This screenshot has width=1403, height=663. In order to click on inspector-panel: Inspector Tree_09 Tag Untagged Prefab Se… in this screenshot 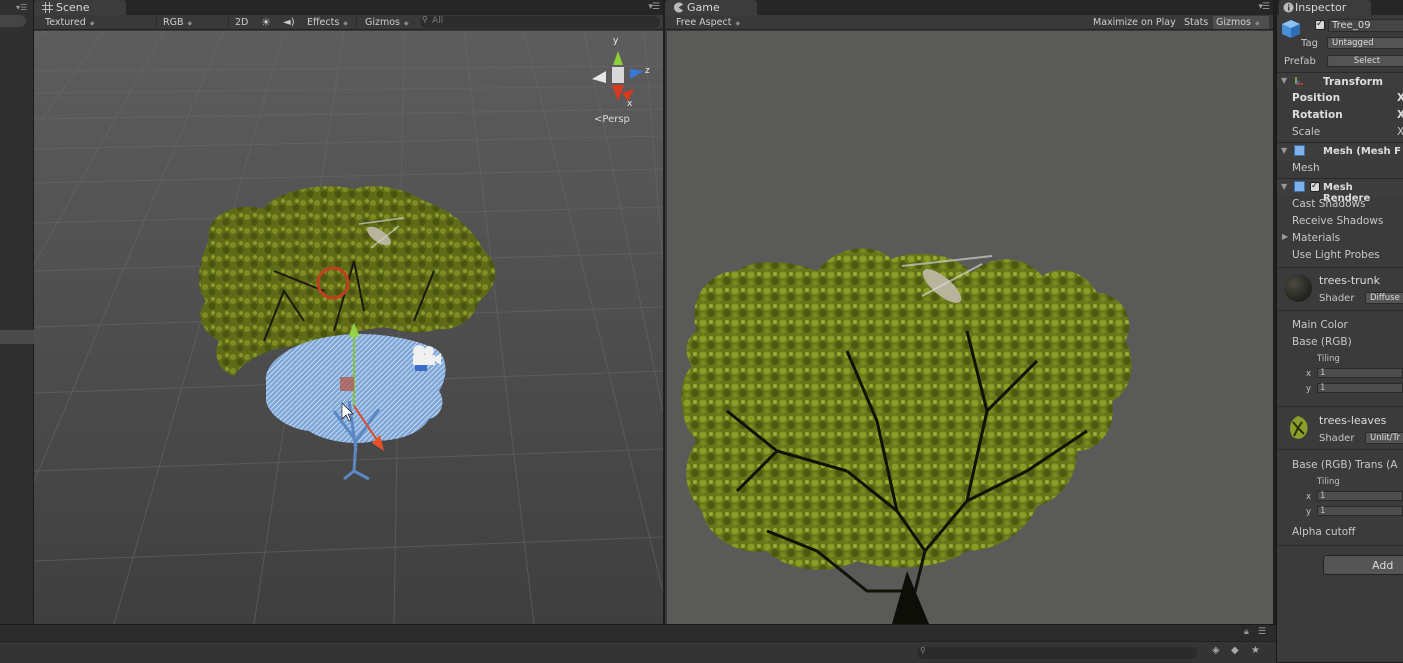, I will do `click(1339, 331)`.